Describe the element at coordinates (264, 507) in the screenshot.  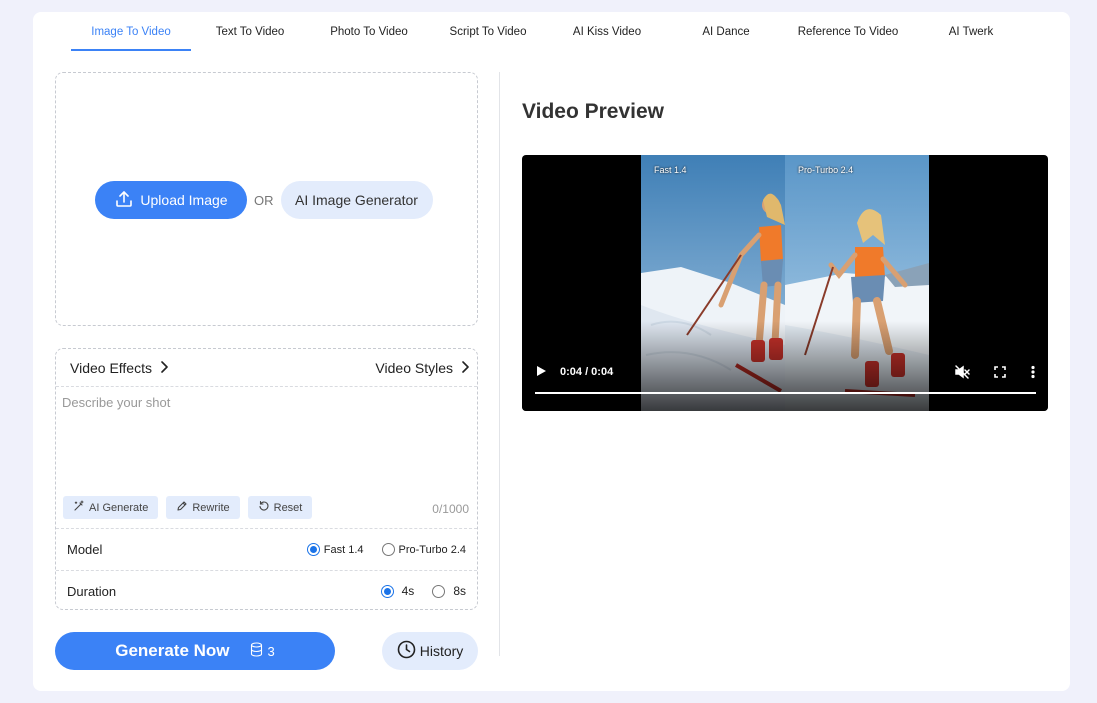
I see `reset-icon` at that location.